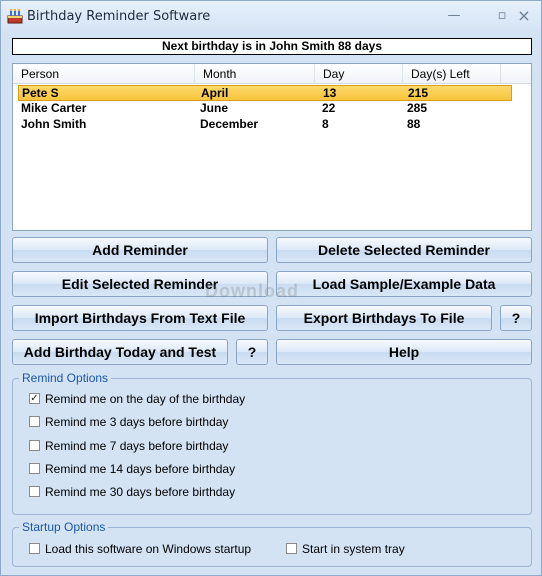 The width and height of the screenshot is (542, 576). I want to click on window-title: Birthday Reminder Software, so click(119, 16).